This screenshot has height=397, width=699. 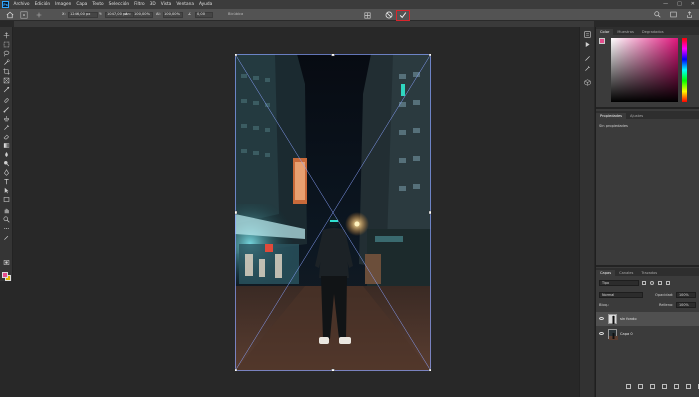 What do you see at coordinates (82, 4) in the screenshot?
I see `menu-capa: Capa` at bounding box center [82, 4].